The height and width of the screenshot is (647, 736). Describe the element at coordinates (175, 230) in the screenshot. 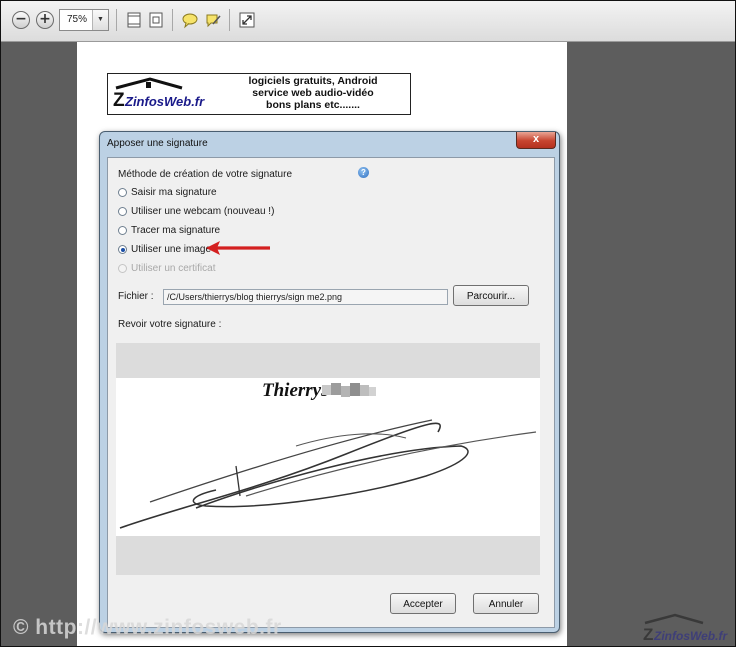

I see `option-draw-signature-label: Tracer ma signature` at that location.